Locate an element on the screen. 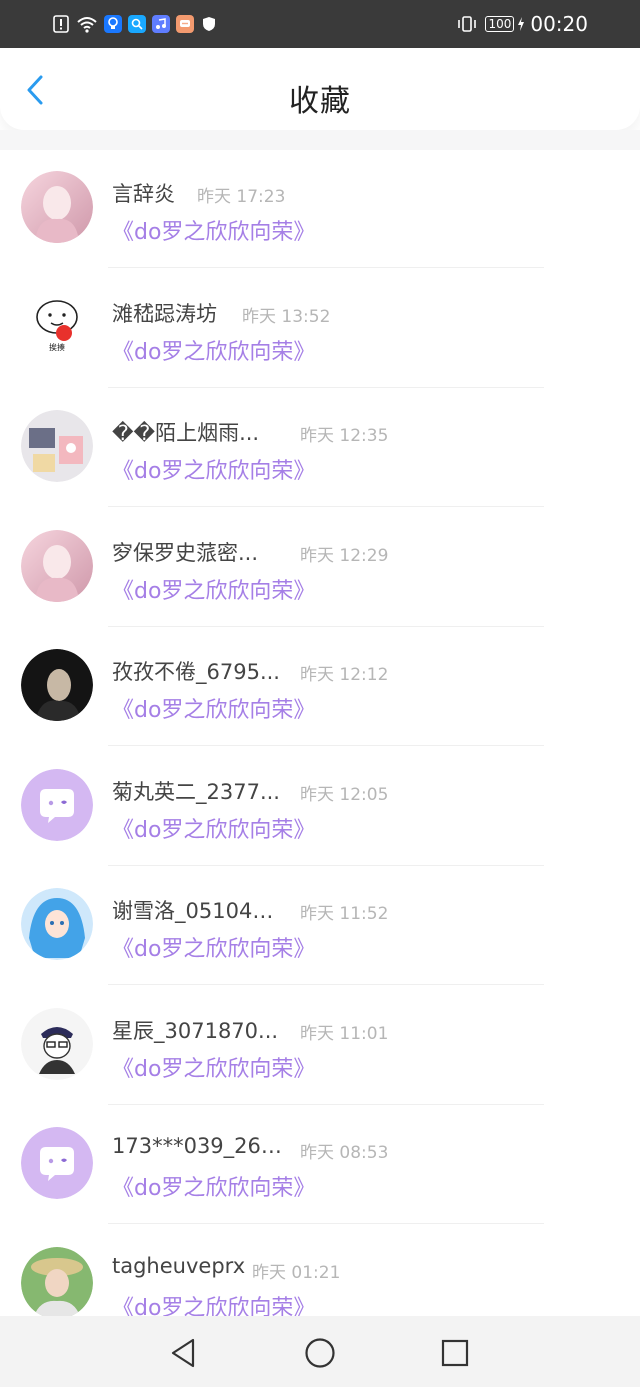  user-name: 言辞炎 is located at coordinates (143, 194).